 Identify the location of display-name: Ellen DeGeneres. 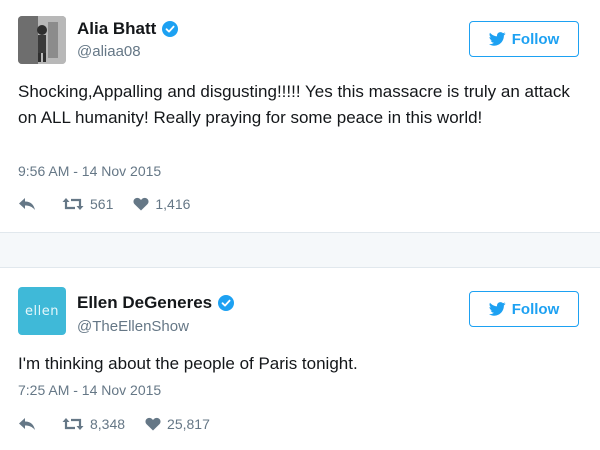
(144, 303).